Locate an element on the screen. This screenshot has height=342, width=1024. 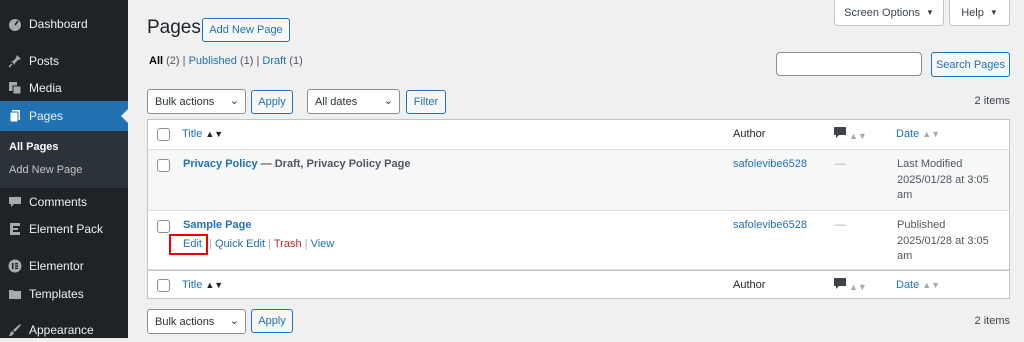
trash-link: Trash is located at coordinates (288, 244).